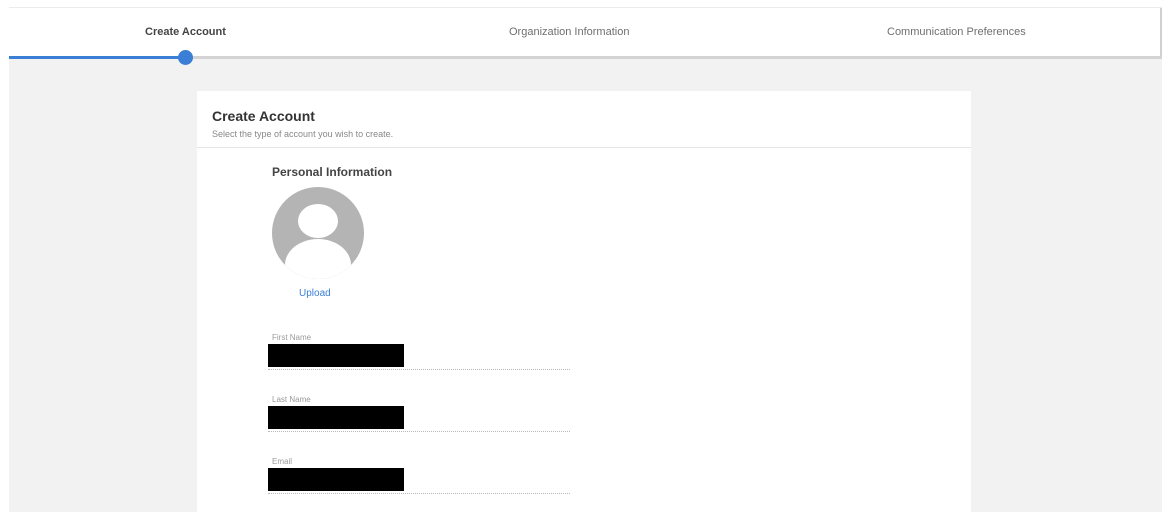 This screenshot has height=512, width=1168. Describe the element at coordinates (1161, 33) in the screenshot. I see `stepper-edge` at that location.